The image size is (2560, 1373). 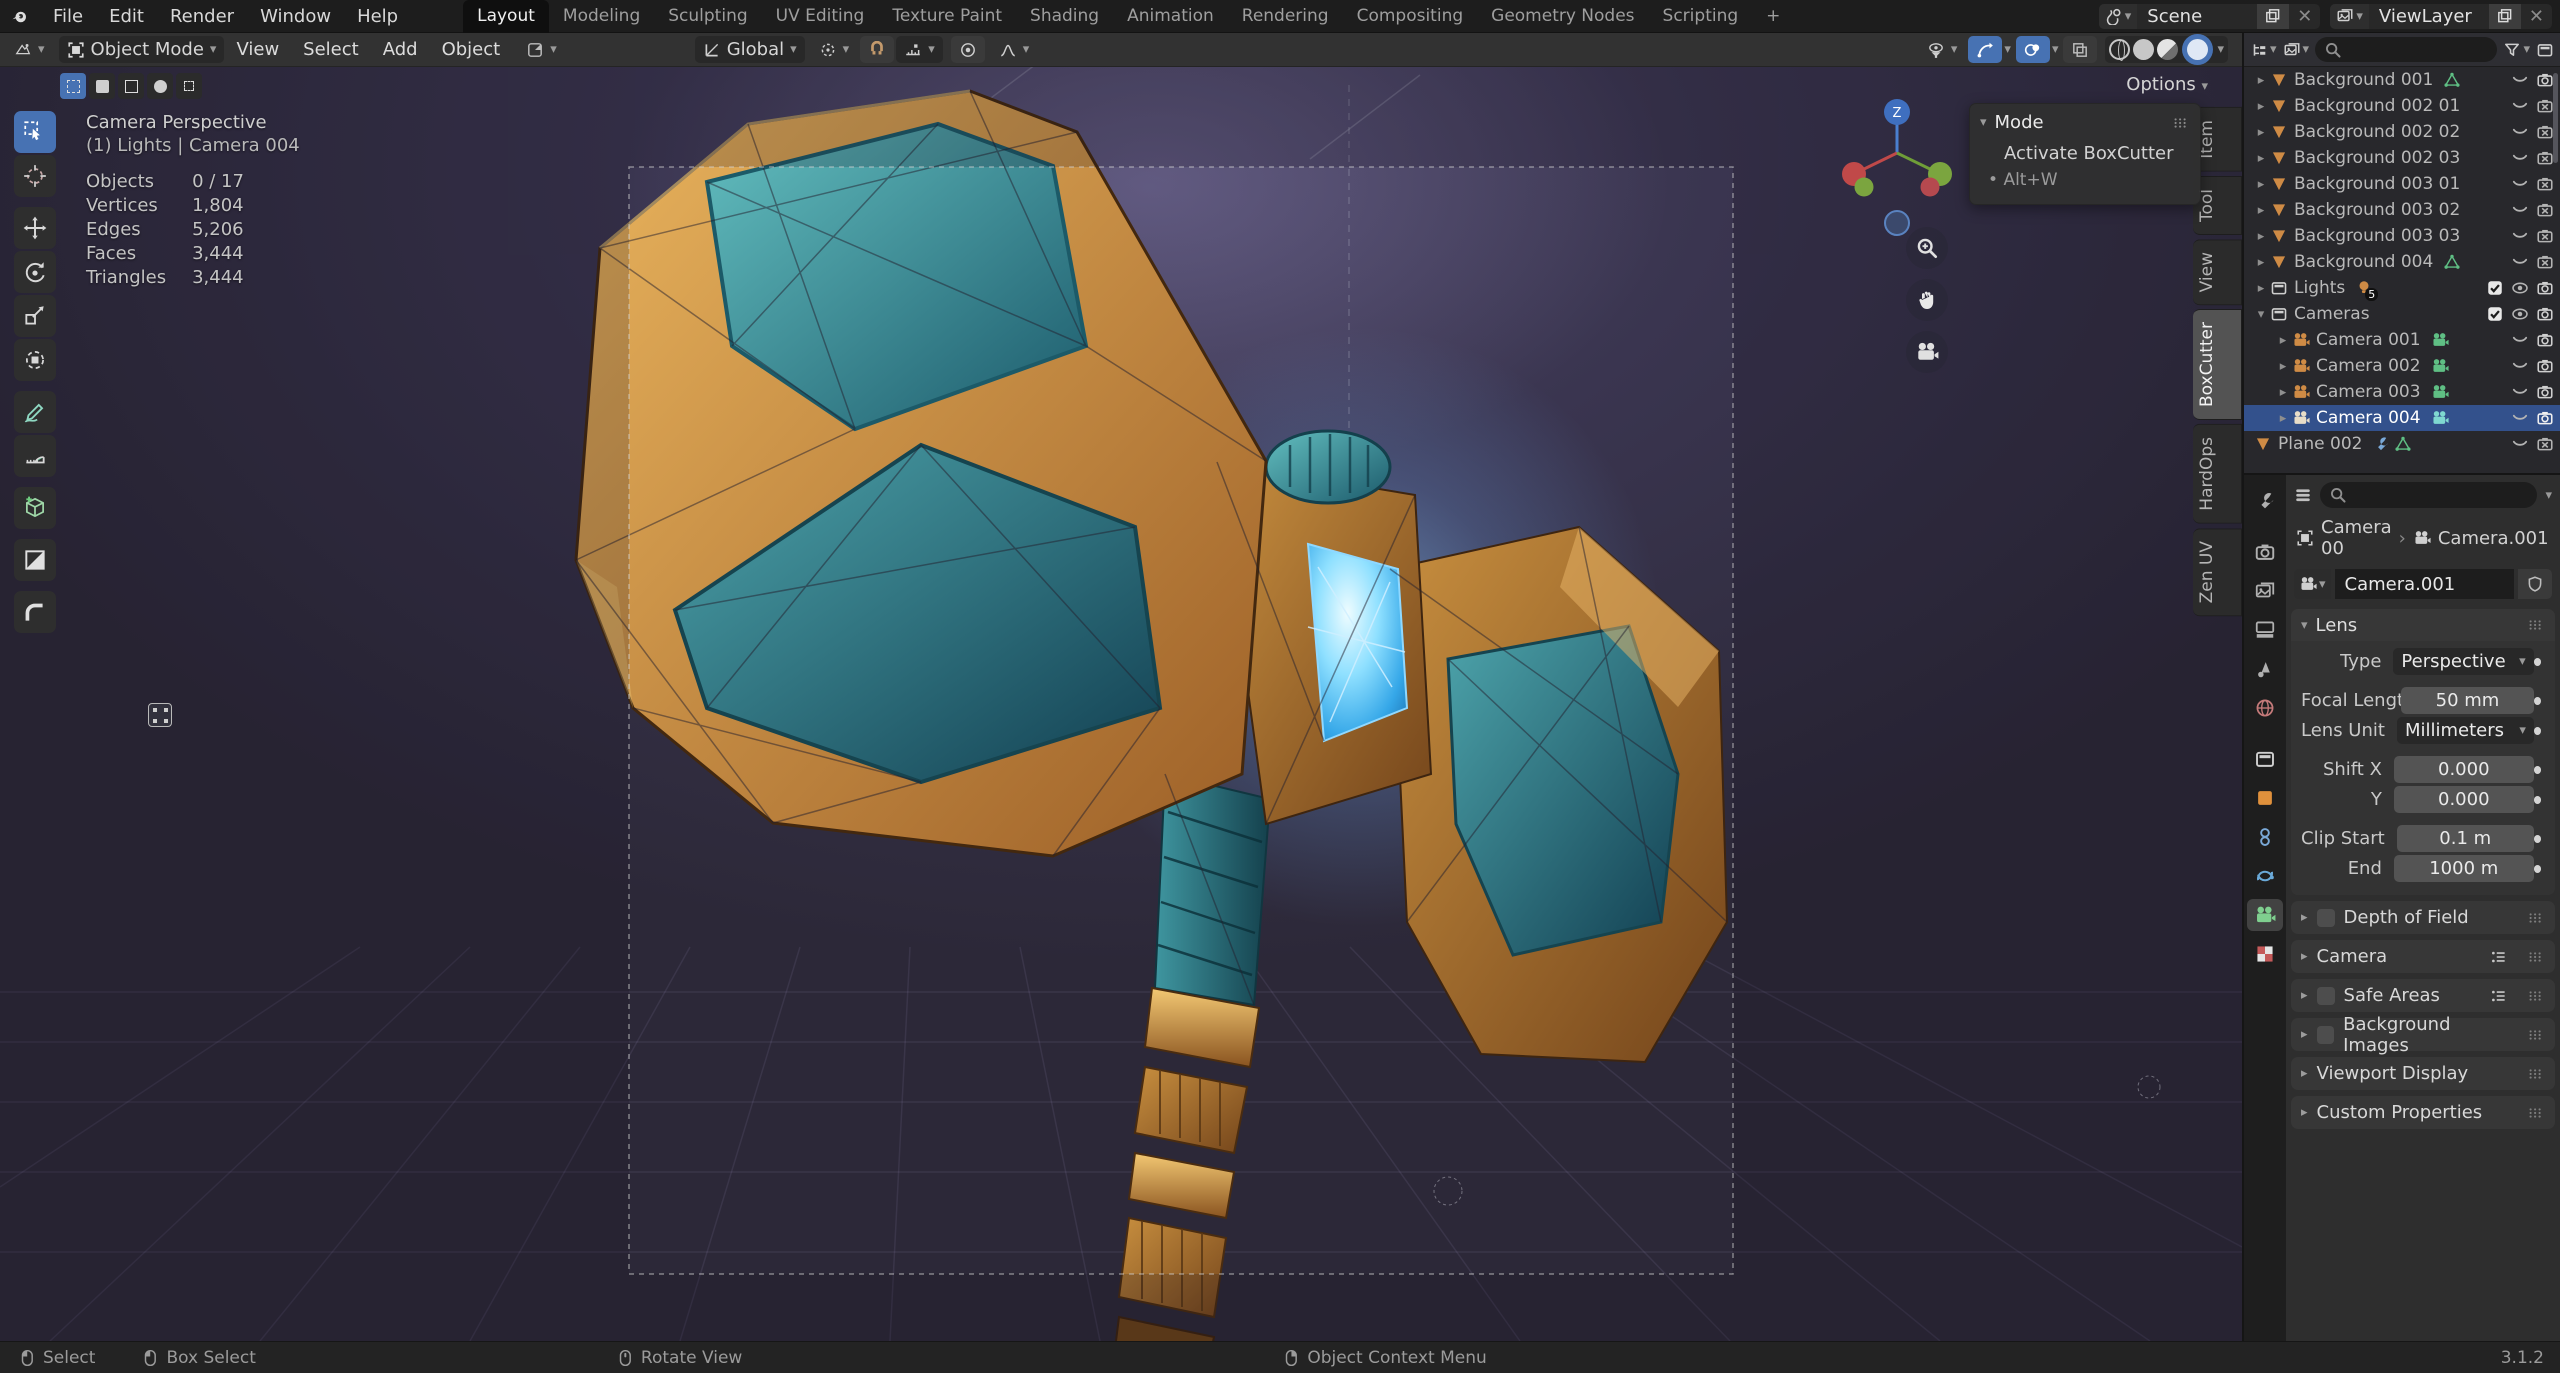 I want to click on tool-cursor, so click(x=35, y=176).